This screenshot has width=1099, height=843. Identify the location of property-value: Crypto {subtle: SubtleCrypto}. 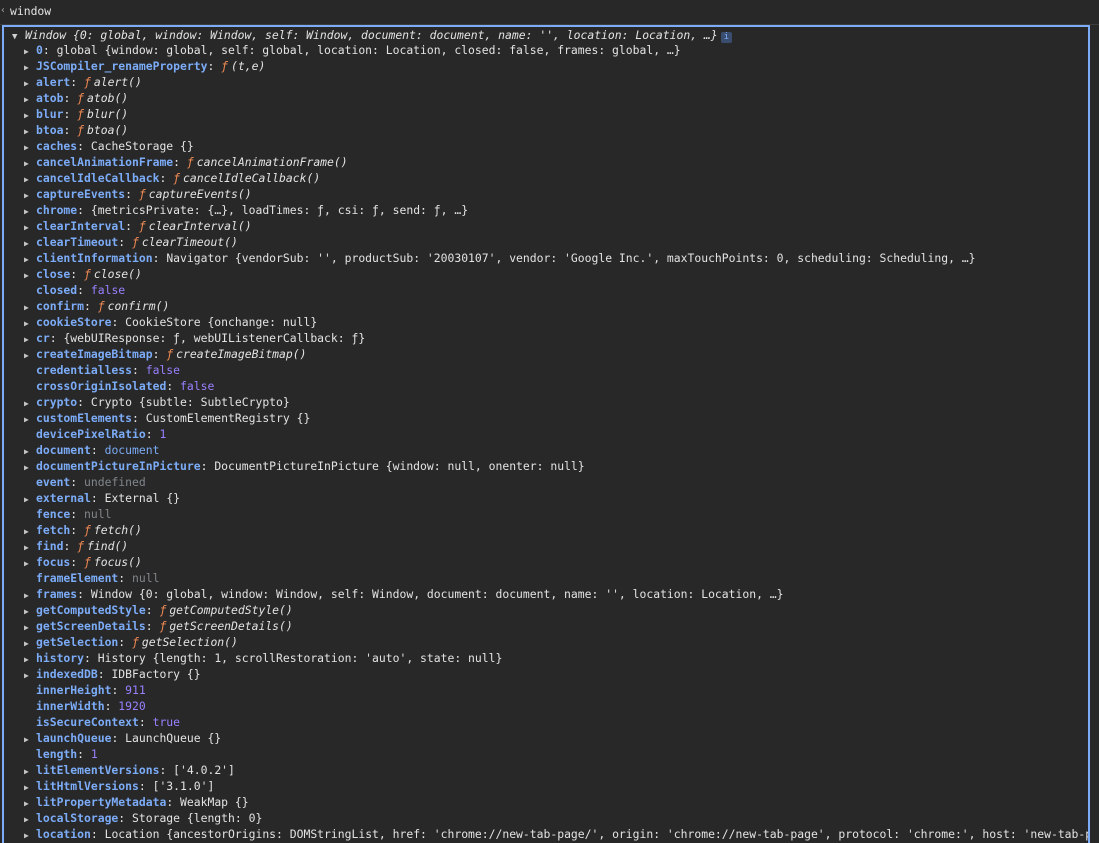
(190, 402).